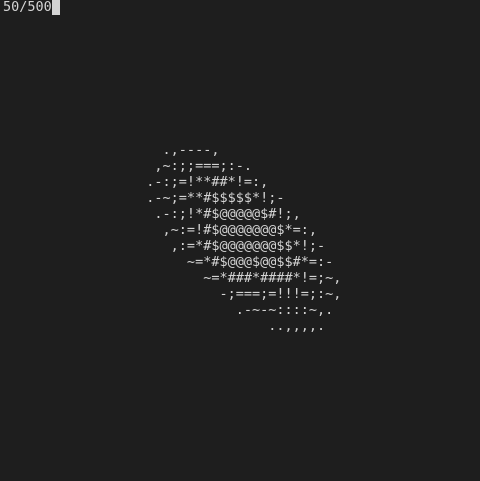 This screenshot has width=480, height=481. What do you see at coordinates (171, 278) in the screenshot?
I see `ascii-art-line: ~=*###*####*!=;~,` at bounding box center [171, 278].